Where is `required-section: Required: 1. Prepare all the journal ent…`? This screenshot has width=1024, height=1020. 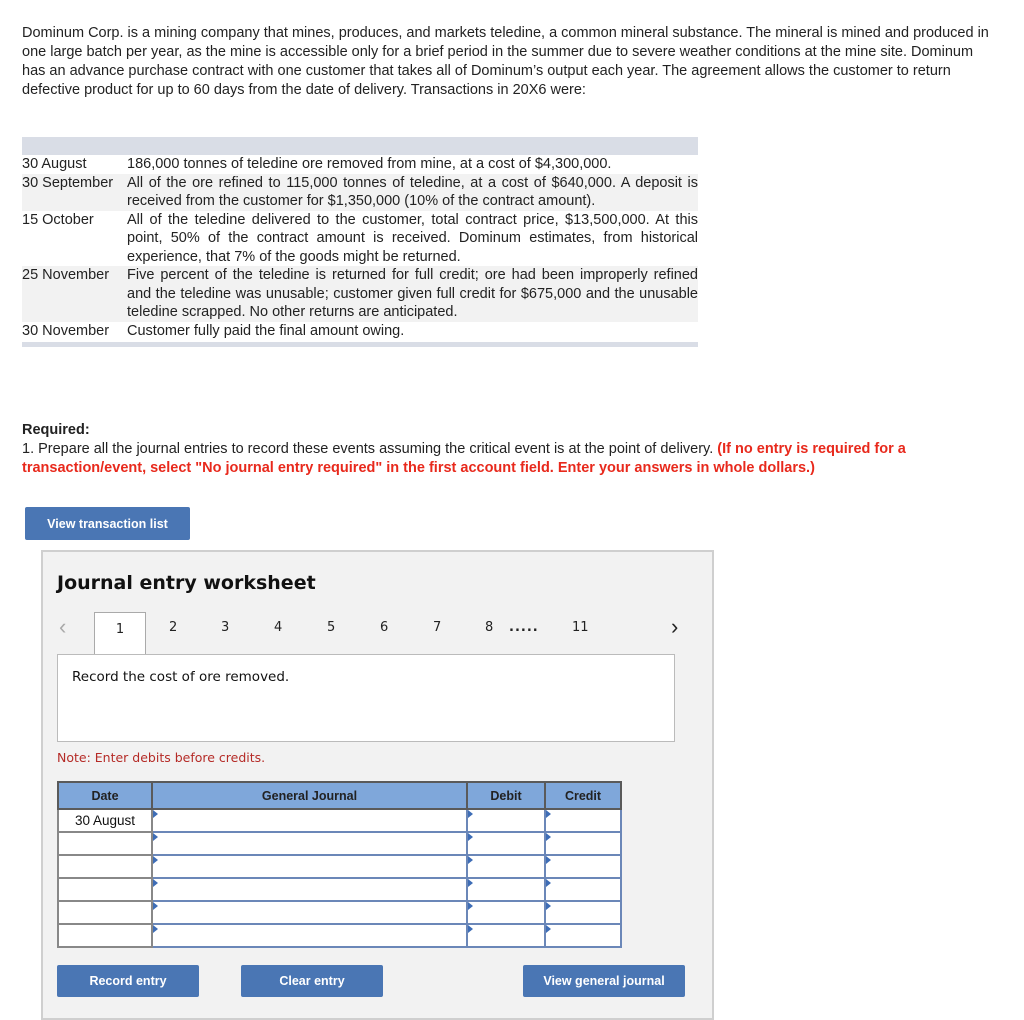 required-section: Required: 1. Prepare all the journal ent… is located at coordinates (517, 449).